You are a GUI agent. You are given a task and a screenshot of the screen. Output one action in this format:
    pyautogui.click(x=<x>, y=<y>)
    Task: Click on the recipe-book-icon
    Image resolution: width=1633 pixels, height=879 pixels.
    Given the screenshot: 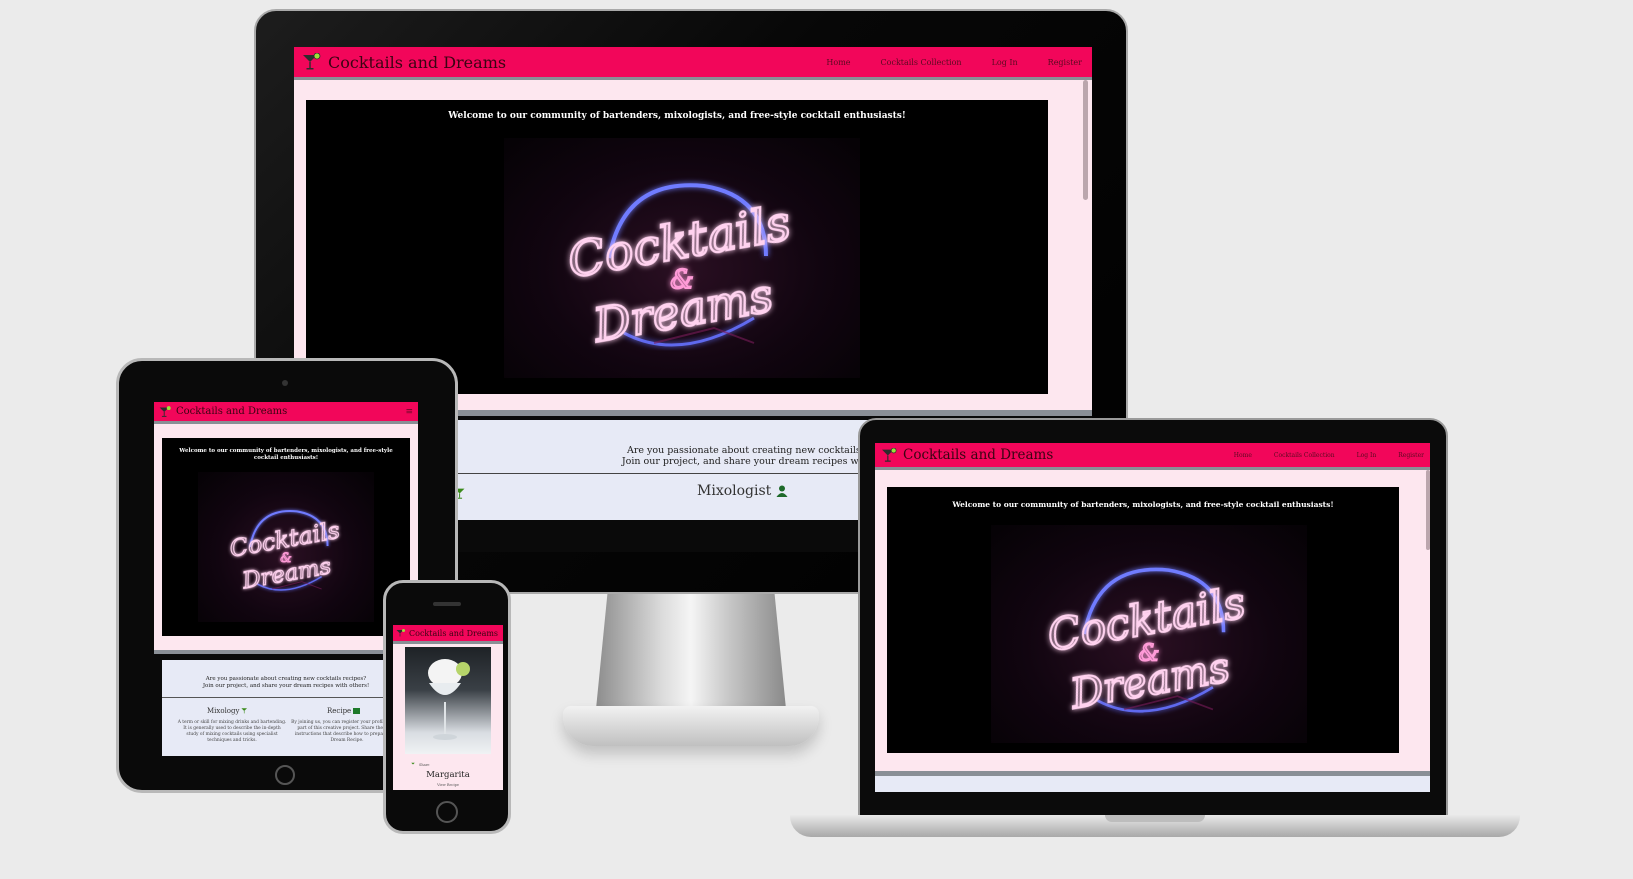 What is the action you would take?
    pyautogui.click(x=357, y=711)
    